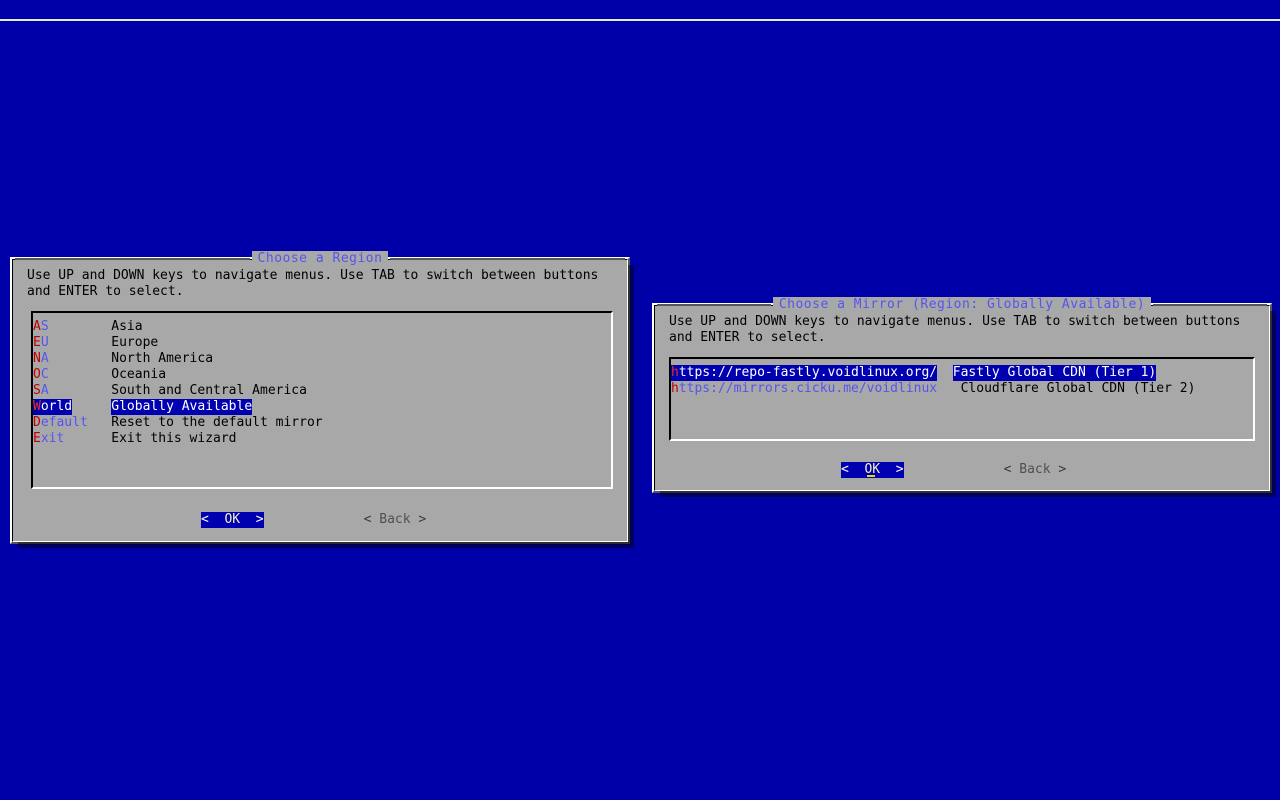 The height and width of the screenshot is (800, 1280). Describe the element at coordinates (1054, 373) in the screenshot. I see `mirror-description: Fastly Global CDN (Tier 1)` at that location.